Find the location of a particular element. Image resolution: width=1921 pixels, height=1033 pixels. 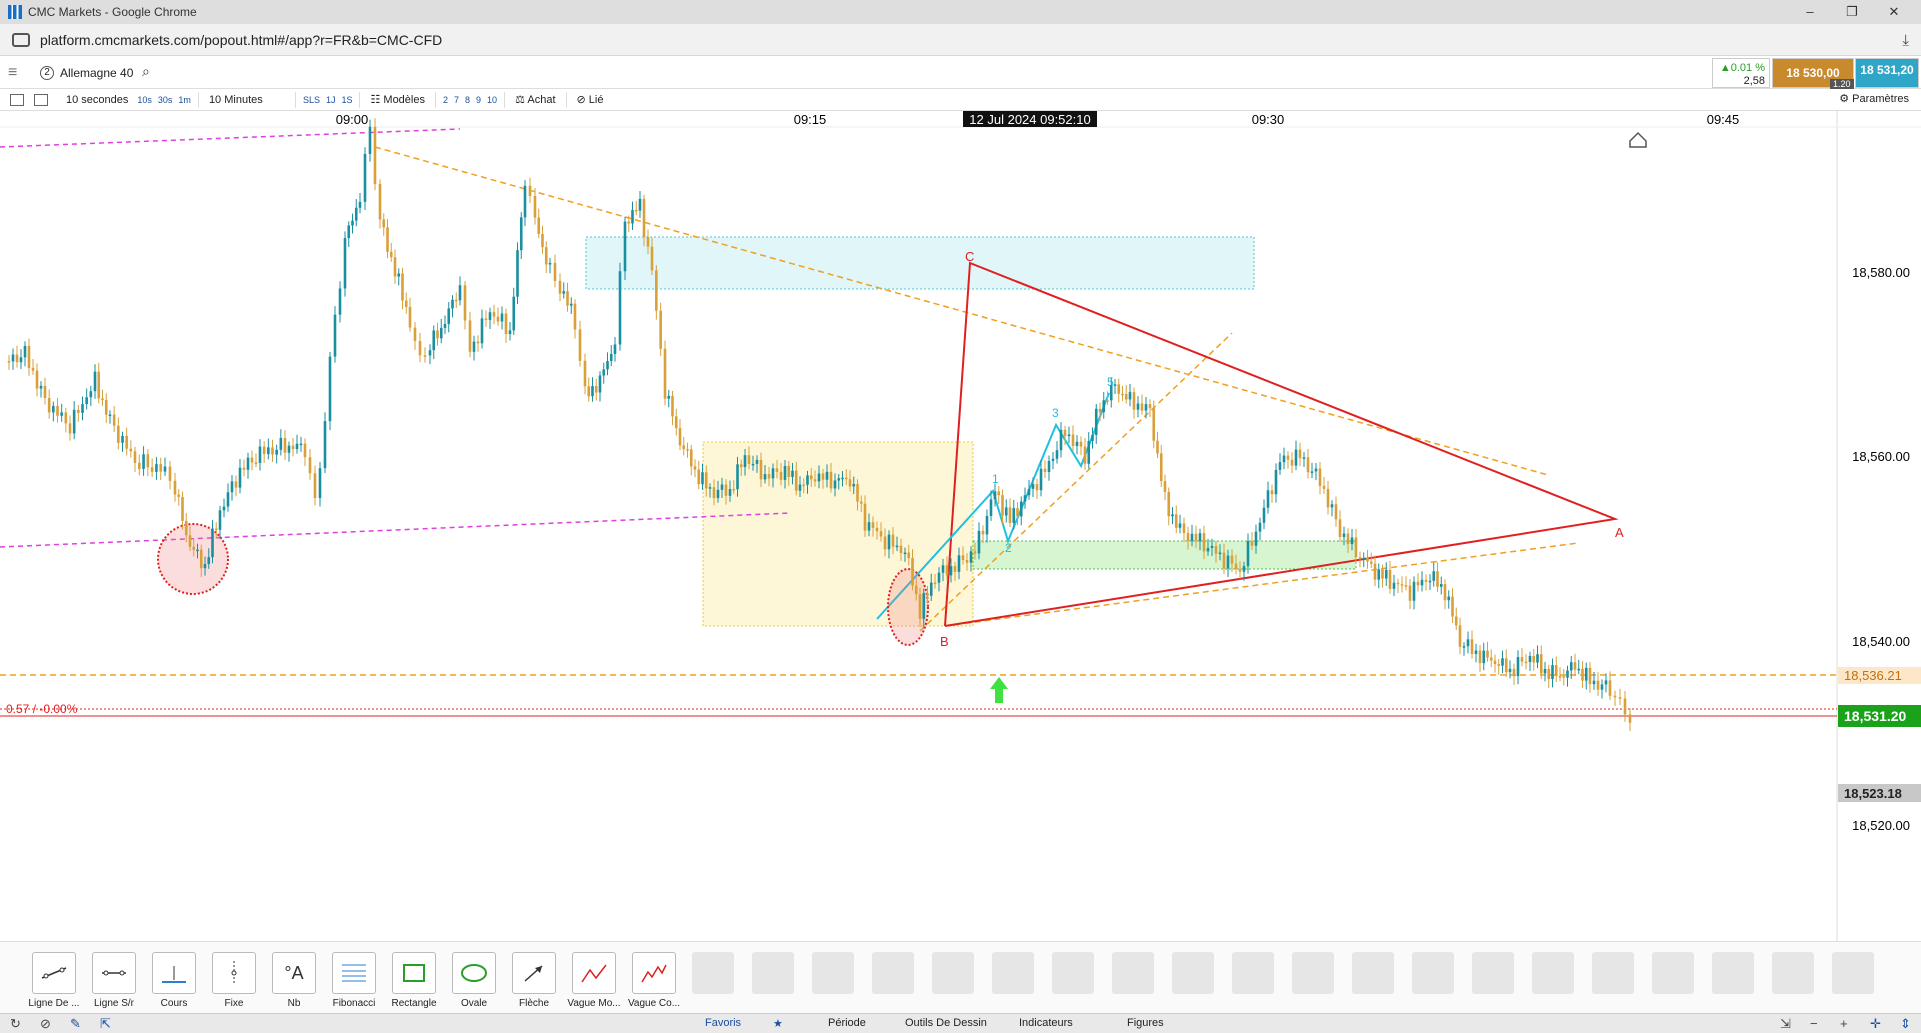

tool-oval: Ovale is located at coordinates (474, 980).